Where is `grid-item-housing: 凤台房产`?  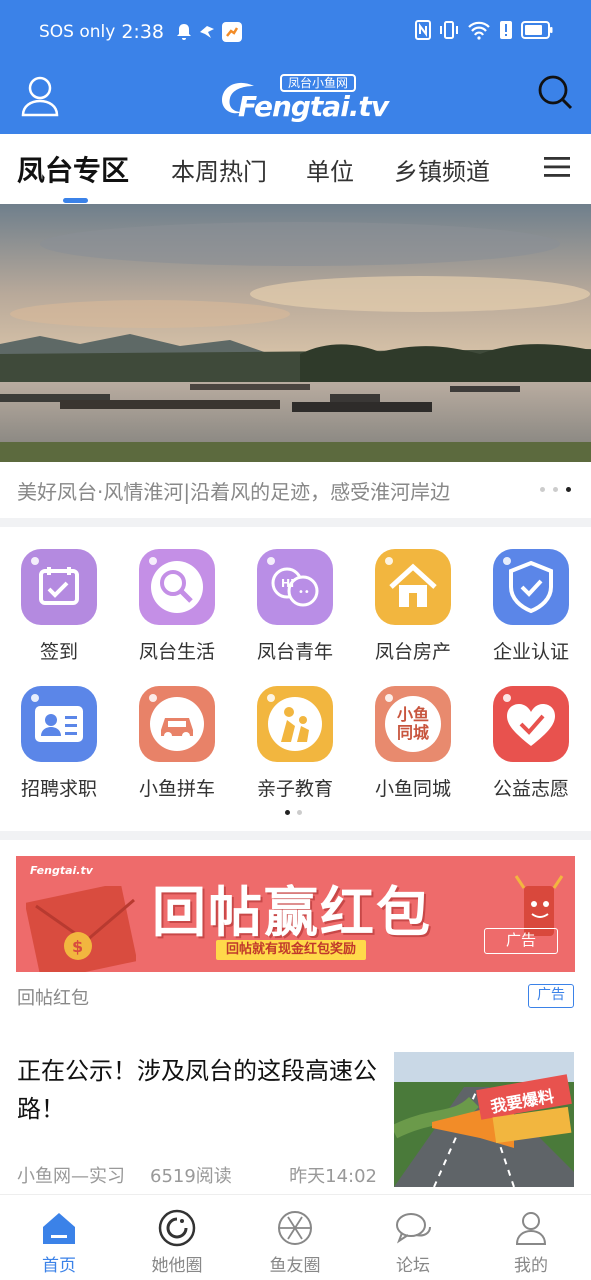
grid-item-housing: 凤台房产 is located at coordinates (413, 595).